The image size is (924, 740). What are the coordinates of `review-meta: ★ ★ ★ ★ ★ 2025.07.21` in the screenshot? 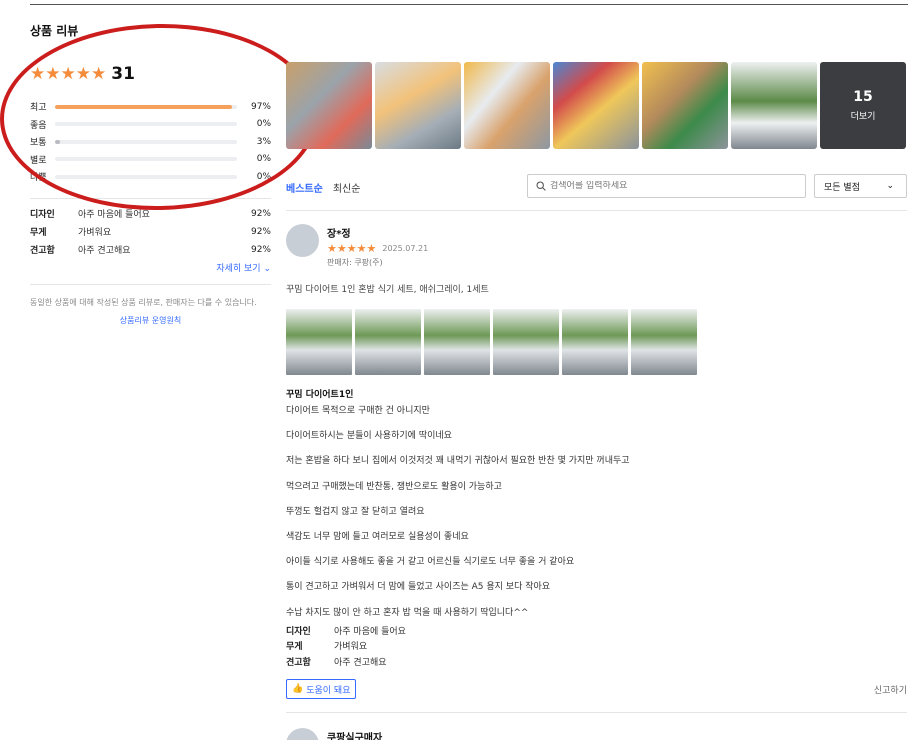 It's located at (377, 248).